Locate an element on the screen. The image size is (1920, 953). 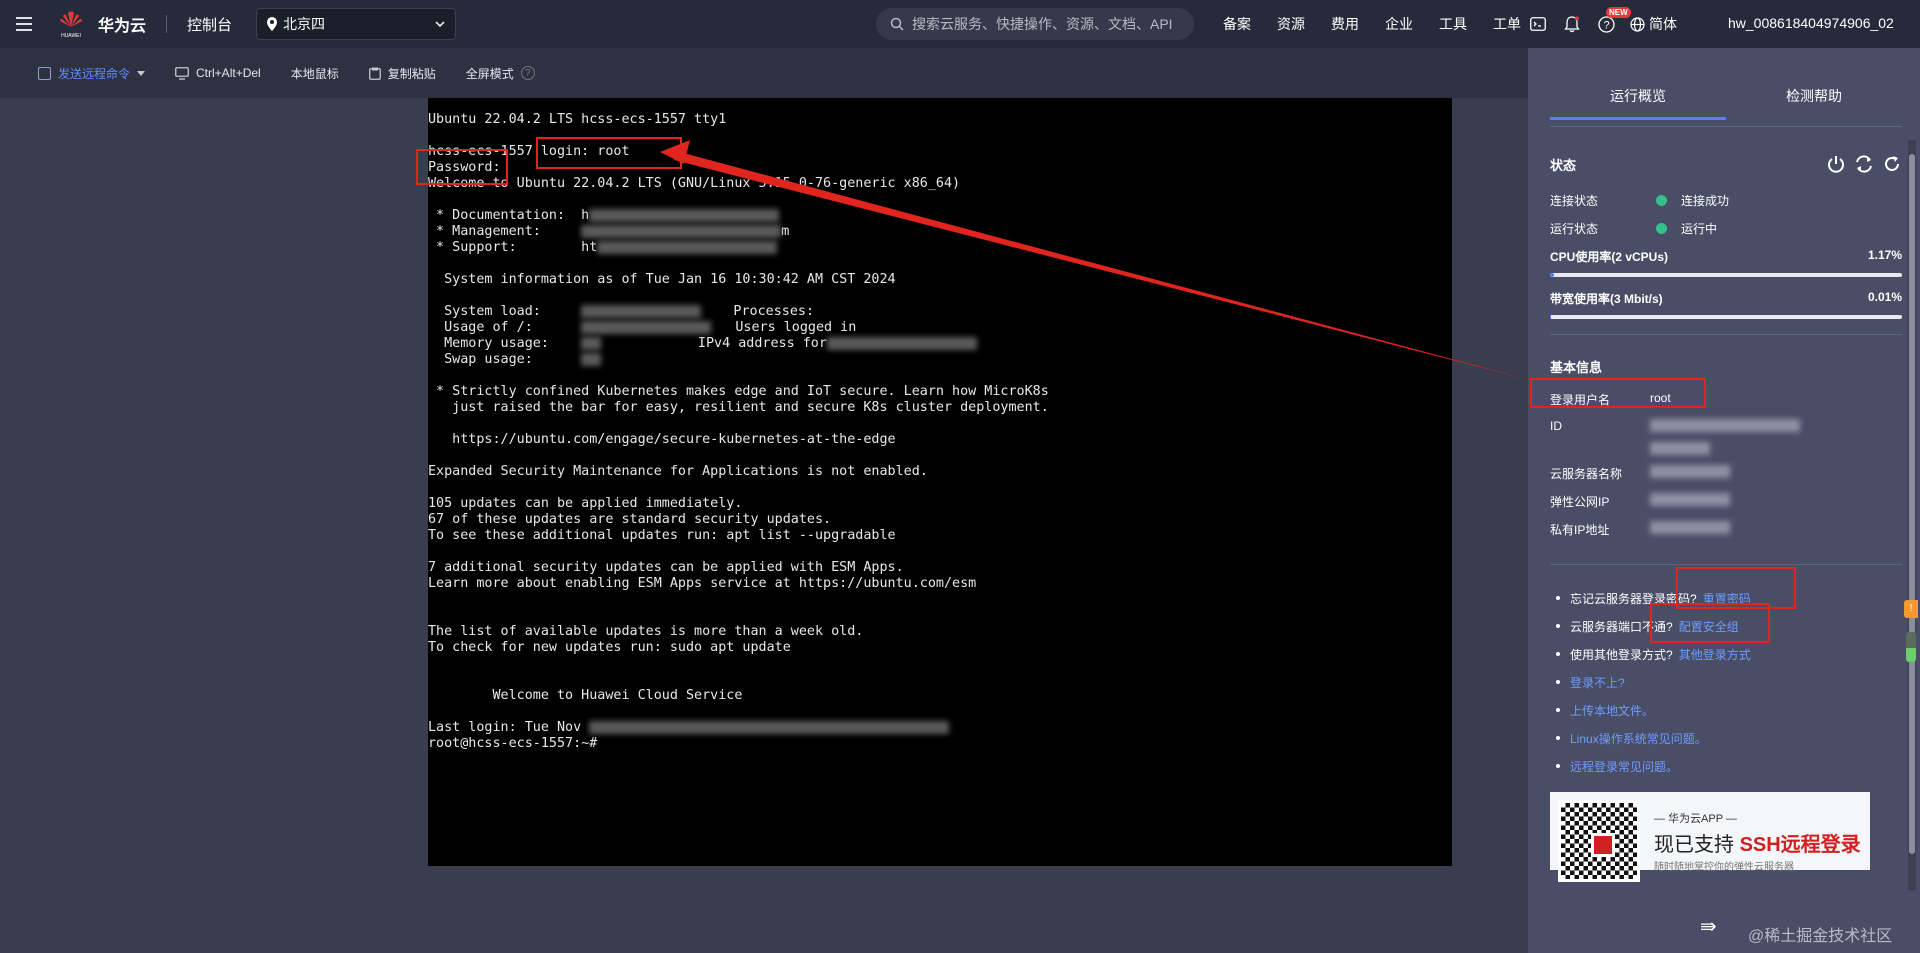
connection-status-icon is located at coordinates (1661, 200).